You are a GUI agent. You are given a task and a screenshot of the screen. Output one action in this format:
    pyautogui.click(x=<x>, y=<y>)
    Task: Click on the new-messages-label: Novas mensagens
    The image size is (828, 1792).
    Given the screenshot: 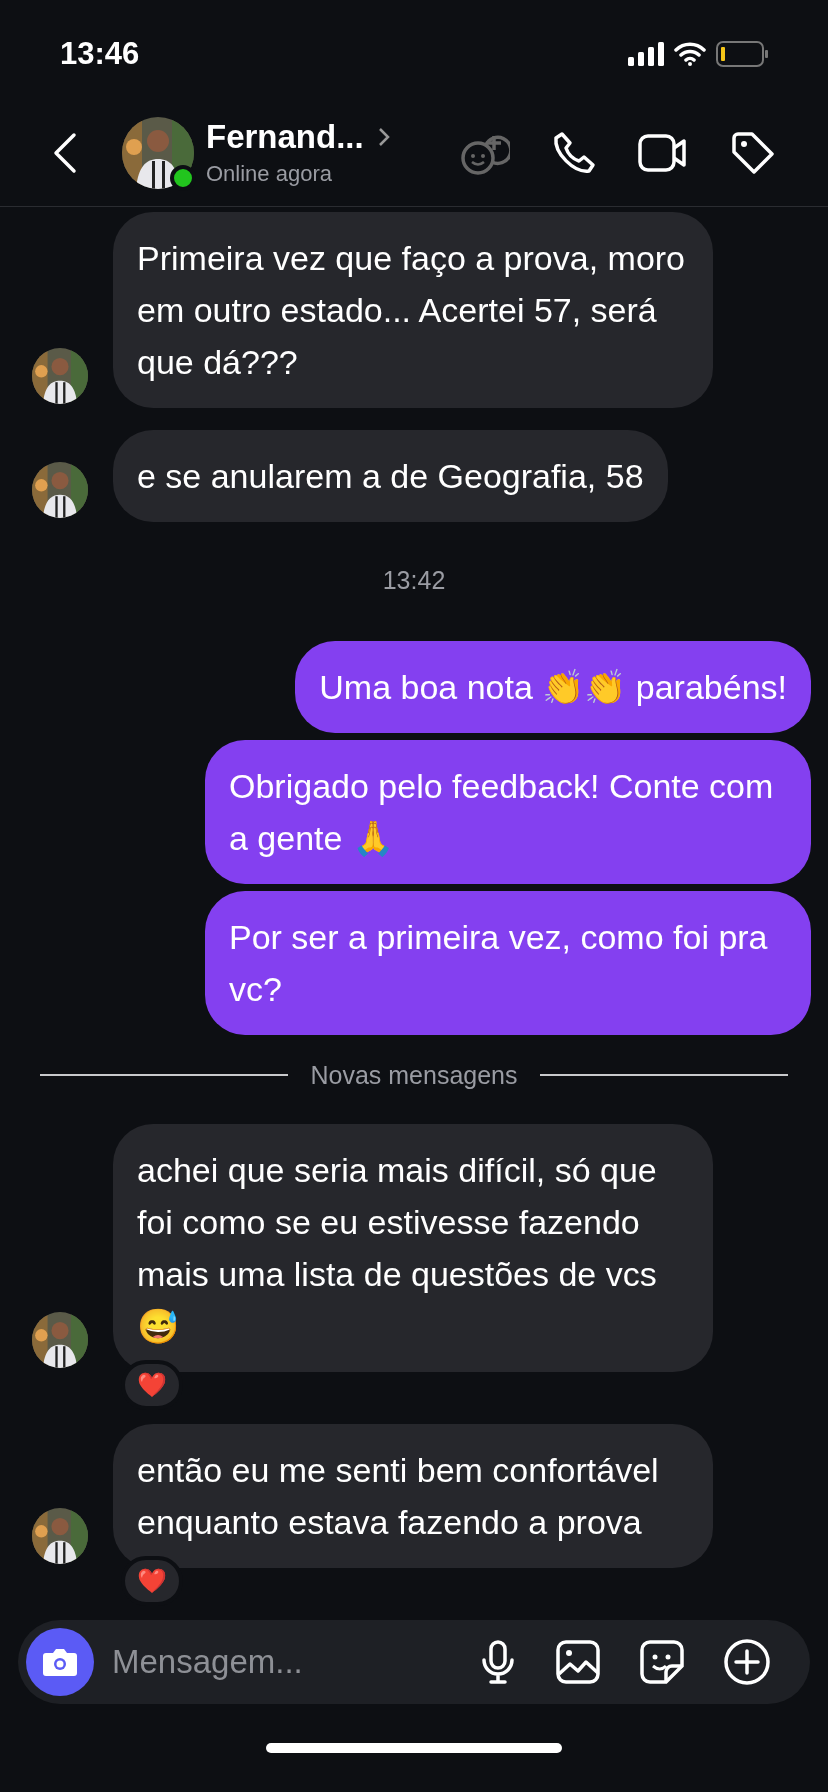 What is the action you would take?
    pyautogui.click(x=414, y=1075)
    